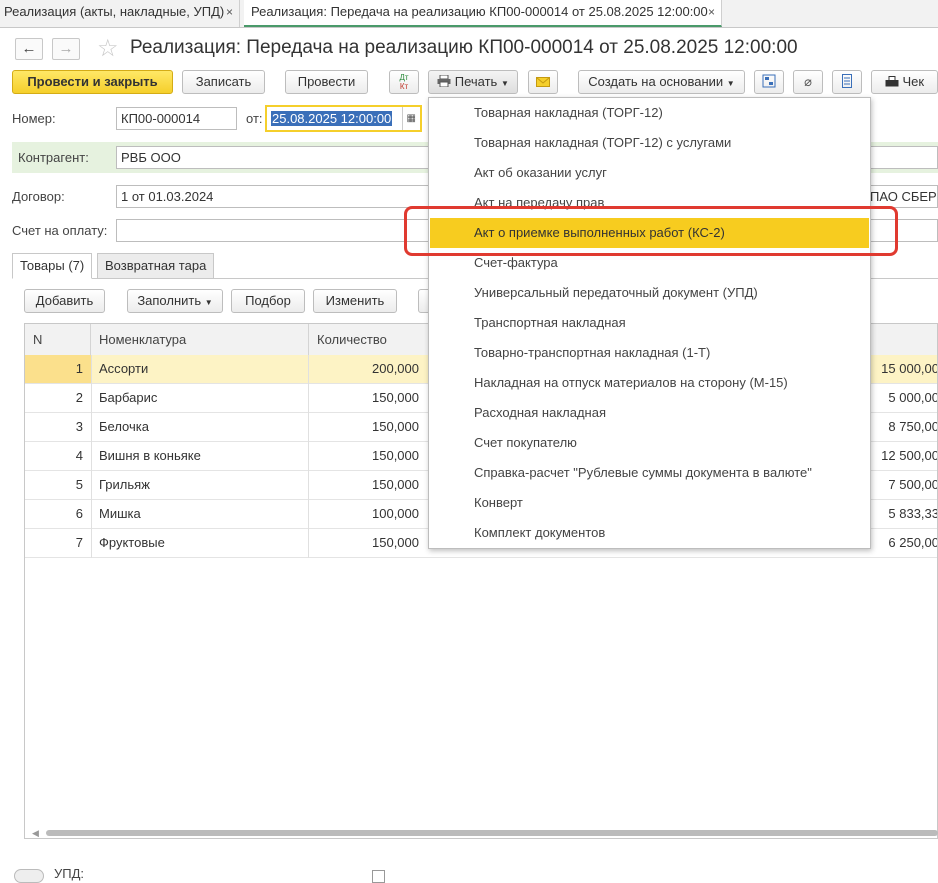 The width and height of the screenshot is (938, 883). I want to click on print-menu-item: Акт об оказании услуг, so click(649, 173).